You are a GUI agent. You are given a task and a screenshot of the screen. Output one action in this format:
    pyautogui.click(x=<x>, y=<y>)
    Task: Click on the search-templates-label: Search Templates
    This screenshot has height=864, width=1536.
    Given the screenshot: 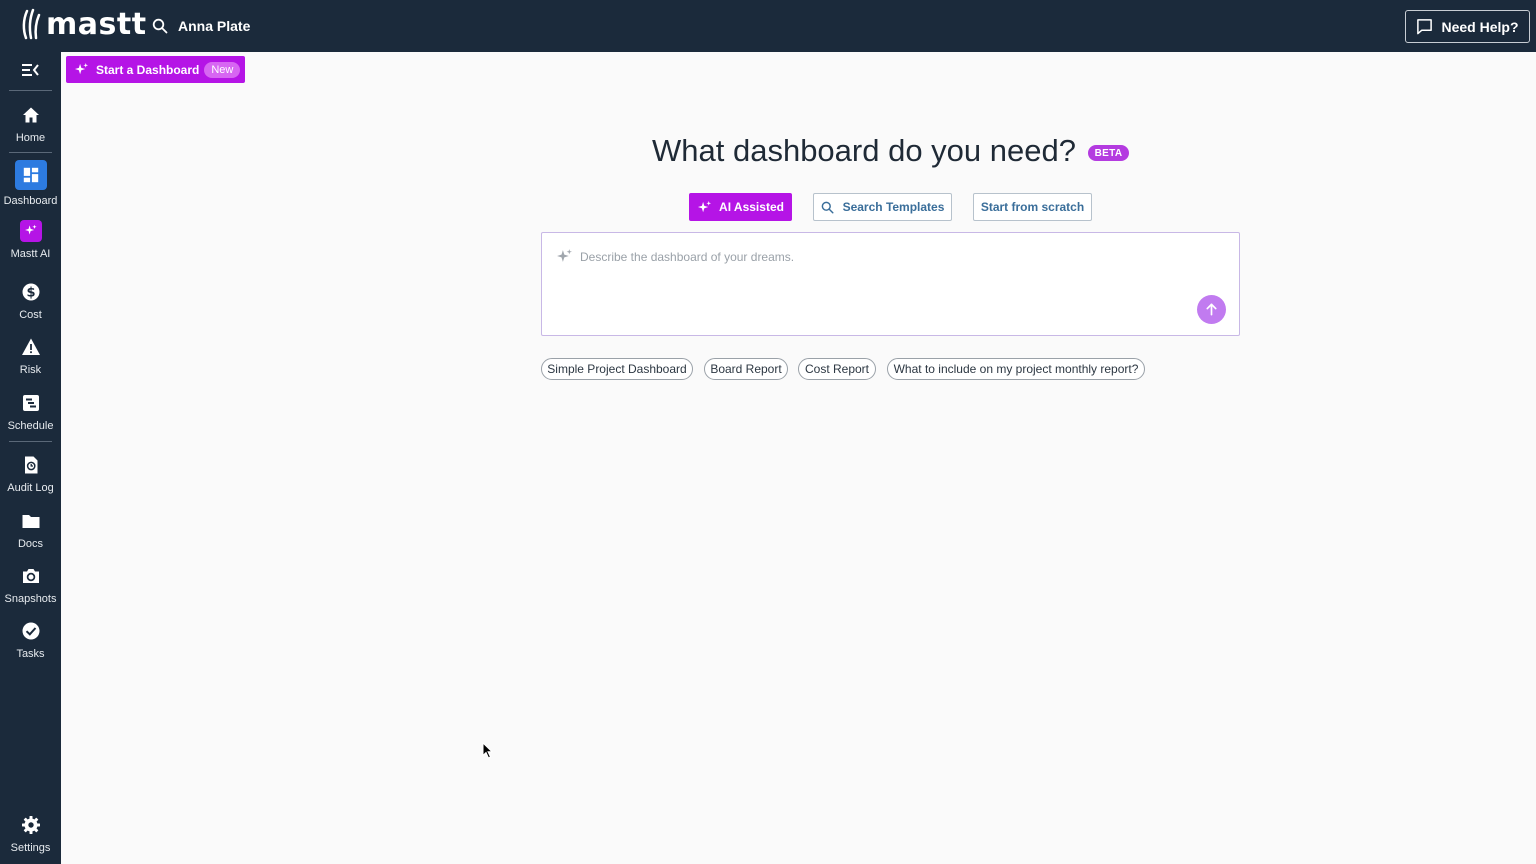 What is the action you would take?
    pyautogui.click(x=893, y=207)
    